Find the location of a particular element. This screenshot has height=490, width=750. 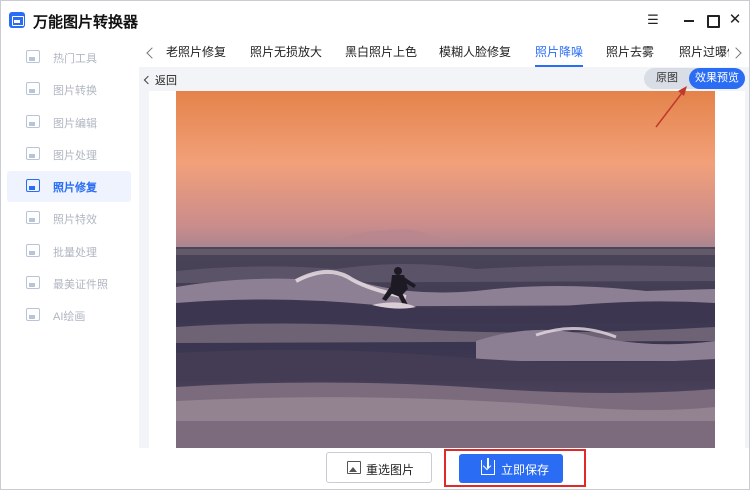

menu-icon: ☰ is located at coordinates (653, 20).